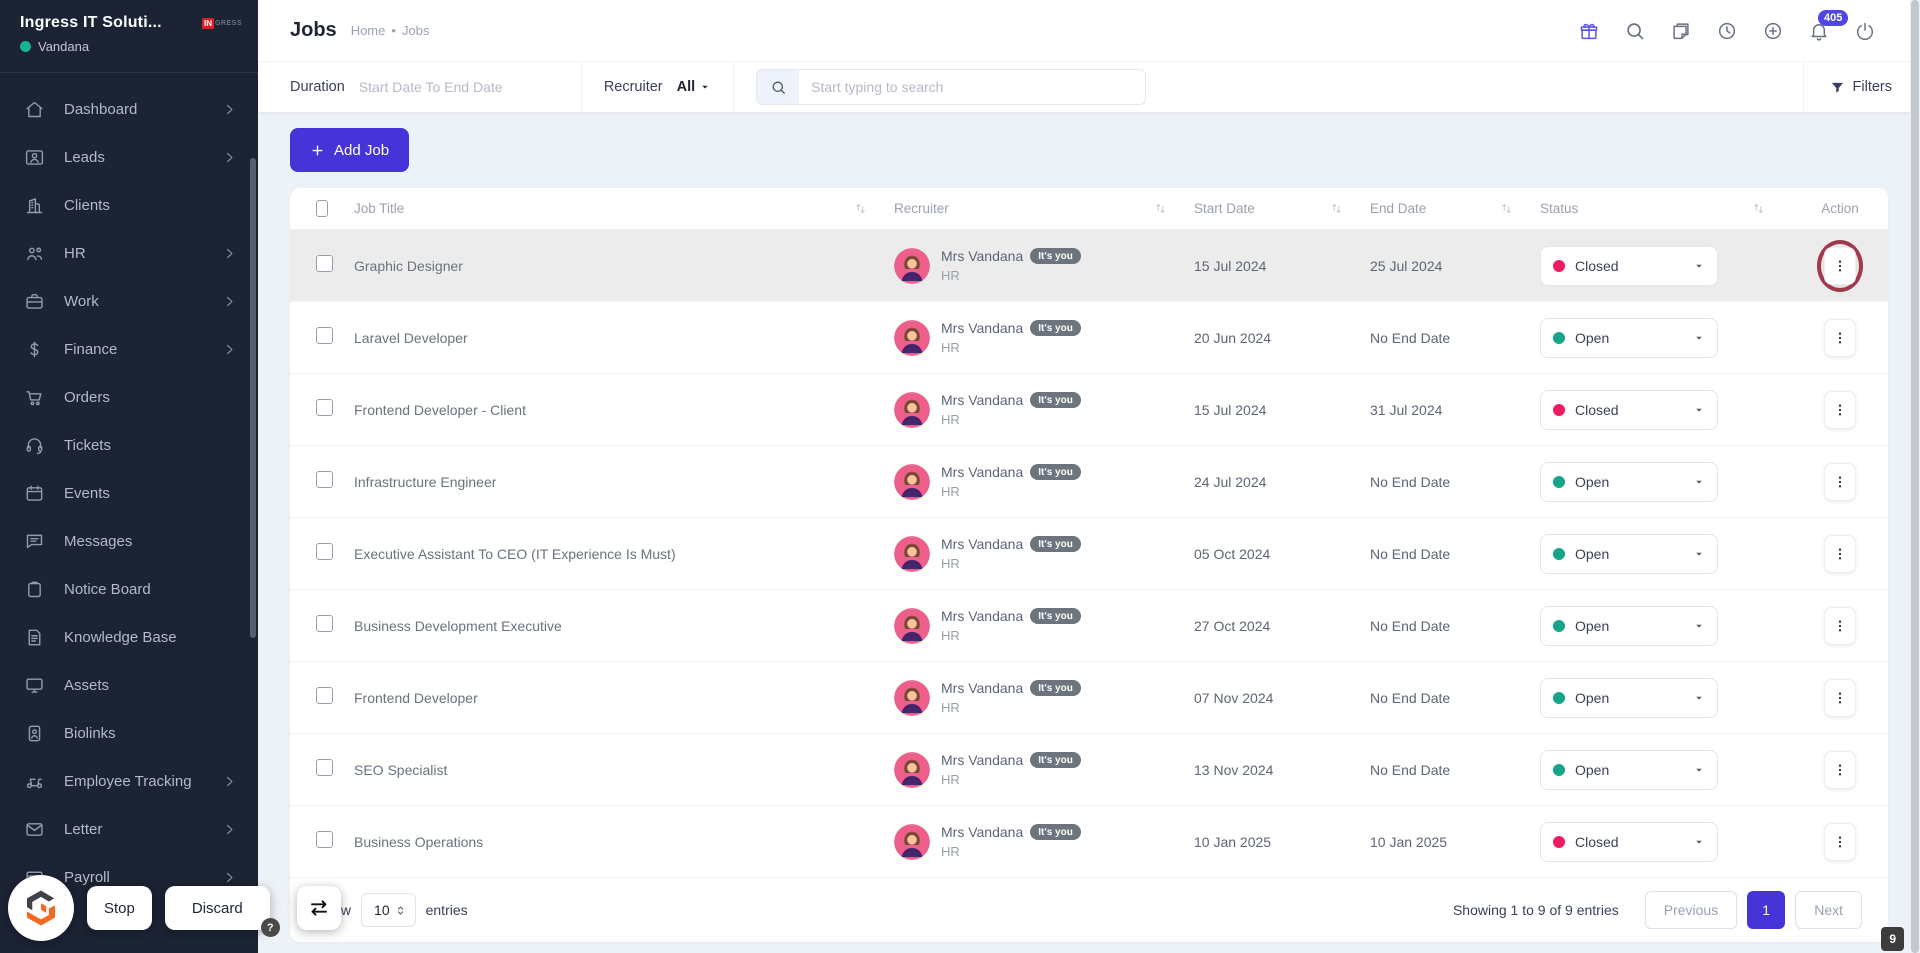 Image resolution: width=1920 pixels, height=953 pixels. I want to click on page-scrollbar, so click(1915, 476).